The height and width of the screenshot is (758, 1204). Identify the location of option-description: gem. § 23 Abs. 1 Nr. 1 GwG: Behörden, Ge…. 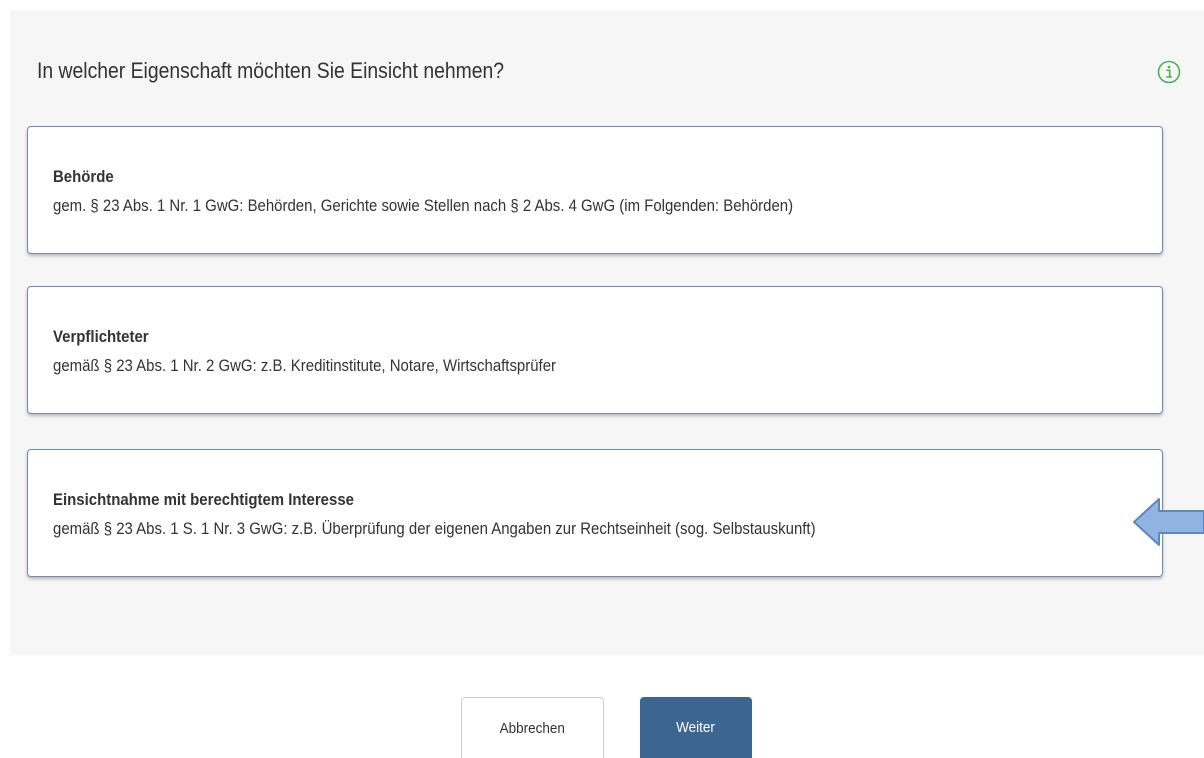
(423, 205).